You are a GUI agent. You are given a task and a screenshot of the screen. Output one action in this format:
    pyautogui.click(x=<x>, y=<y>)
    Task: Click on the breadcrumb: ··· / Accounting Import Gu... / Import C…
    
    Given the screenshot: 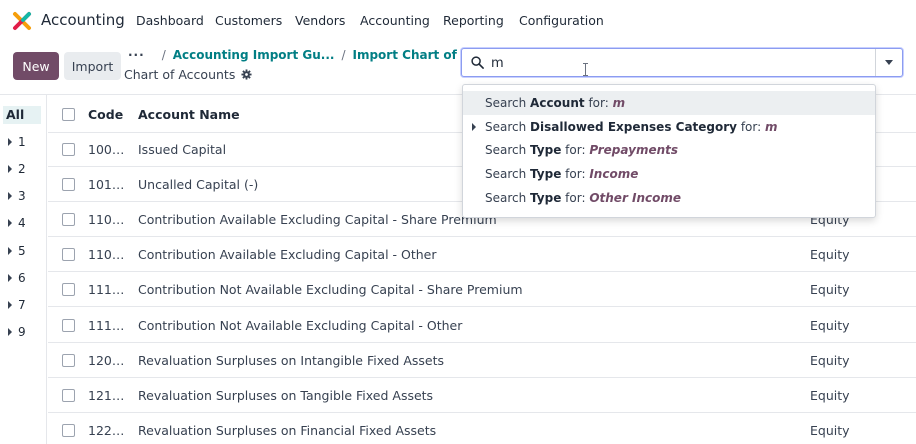 What is the action you would take?
    pyautogui.click(x=321, y=55)
    